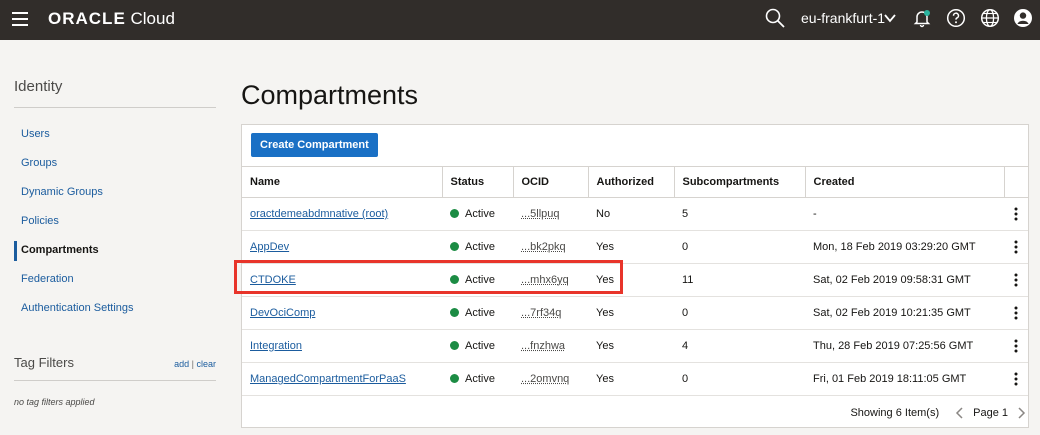 This screenshot has height=435, width=1040. Describe the element at coordinates (1016, 182) in the screenshot. I see `column-header-actions` at that location.